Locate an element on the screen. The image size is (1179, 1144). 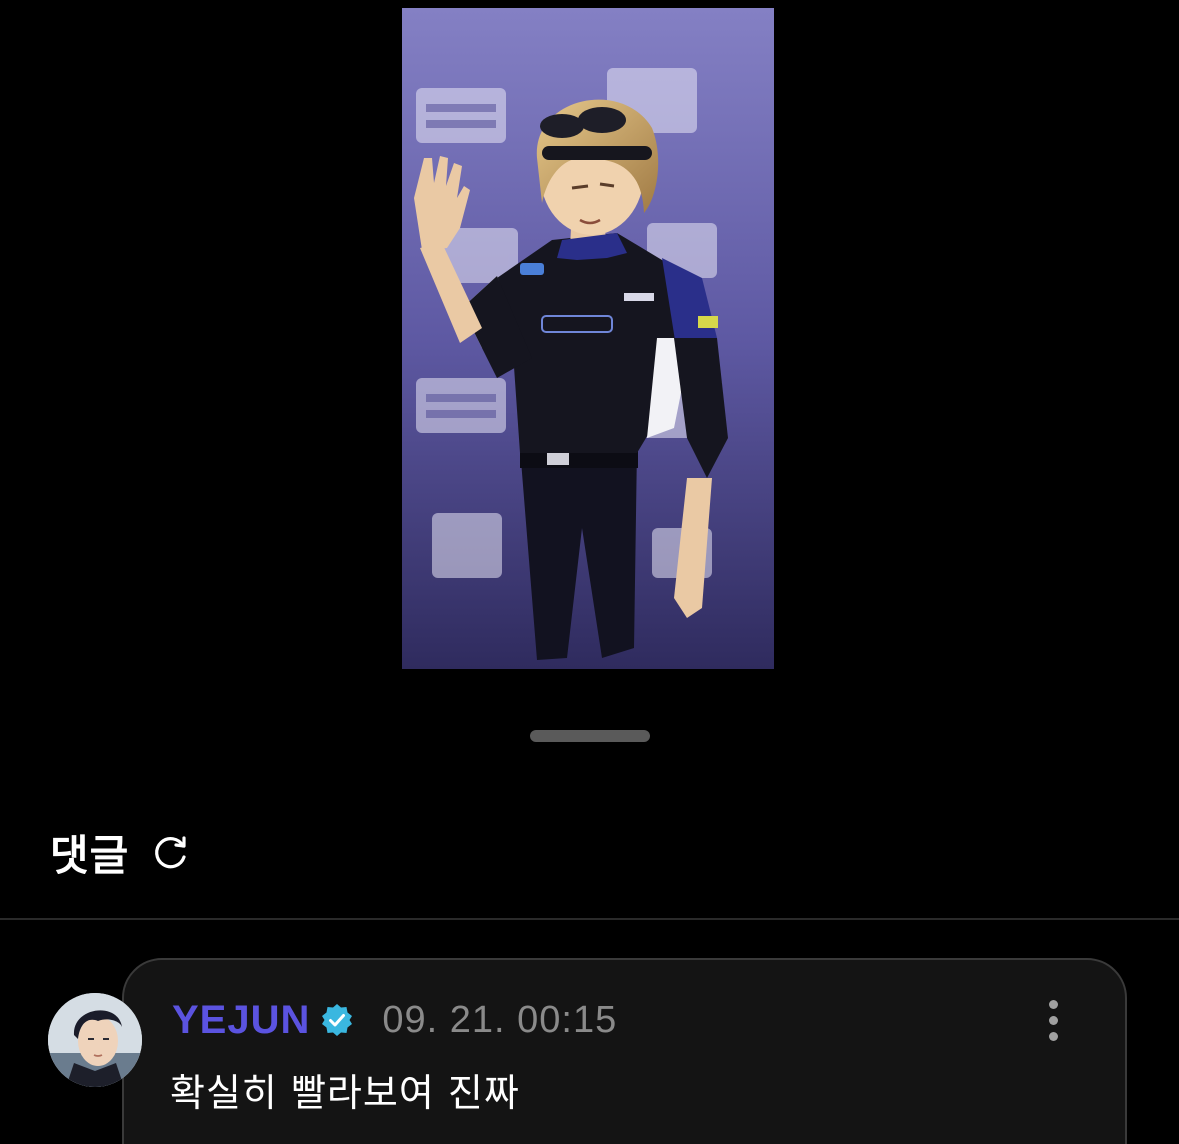
comment-meta: YEJUN 09. 21. 00:15 is located at coordinates (394, 1020).